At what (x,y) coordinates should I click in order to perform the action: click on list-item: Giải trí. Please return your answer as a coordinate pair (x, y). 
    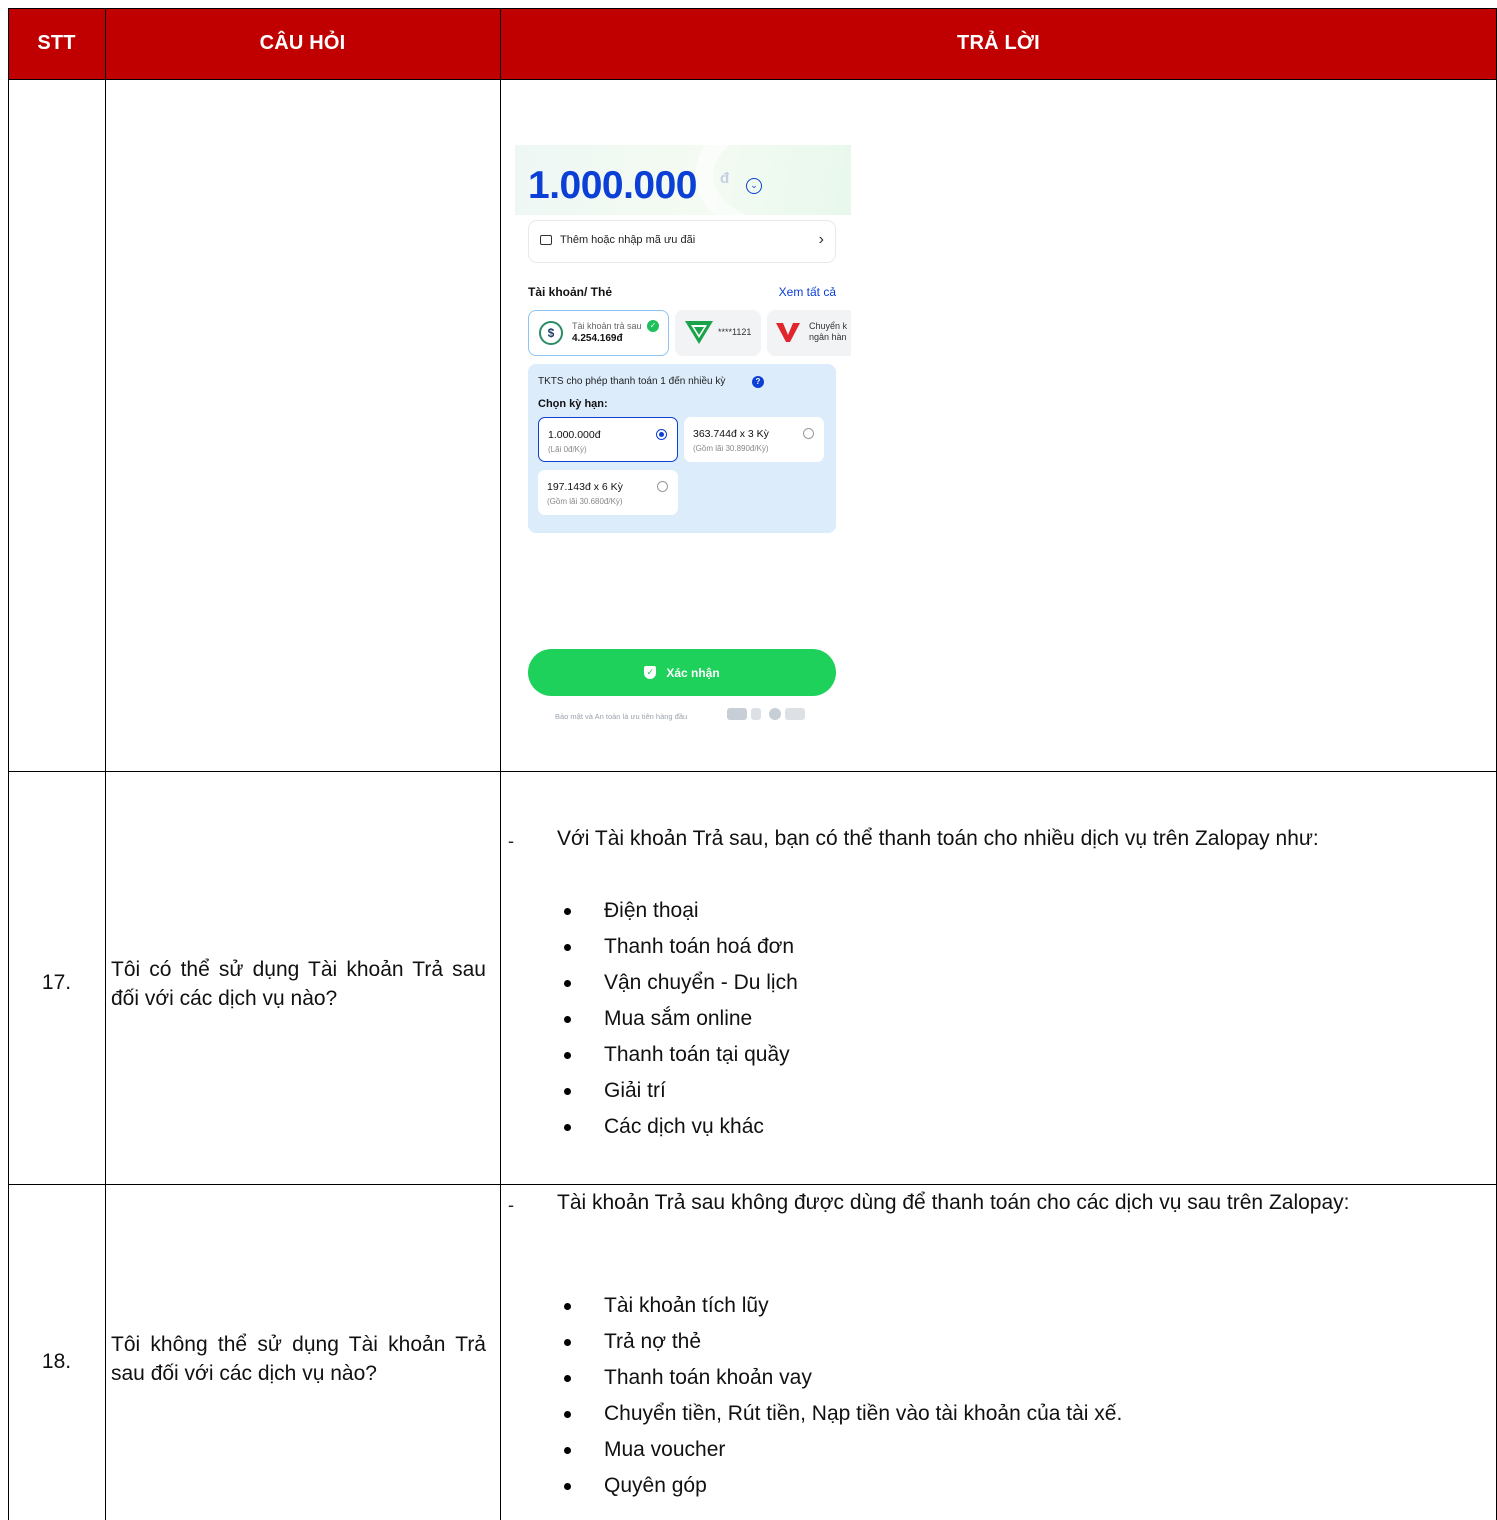
    Looking at the image, I should click on (677, 1091).